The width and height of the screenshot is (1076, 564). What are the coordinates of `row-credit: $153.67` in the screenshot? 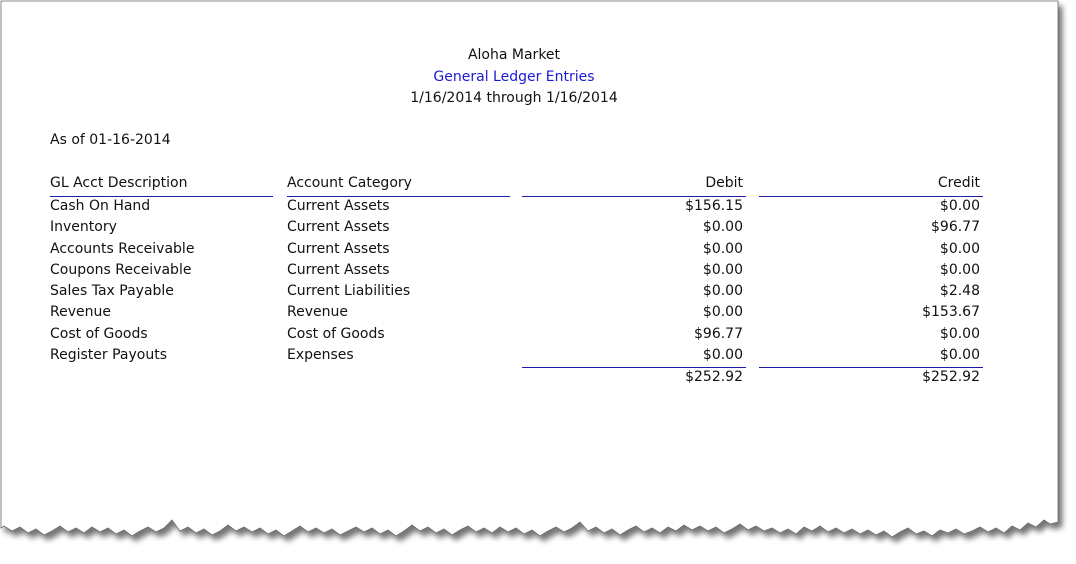 It's located at (951, 312).